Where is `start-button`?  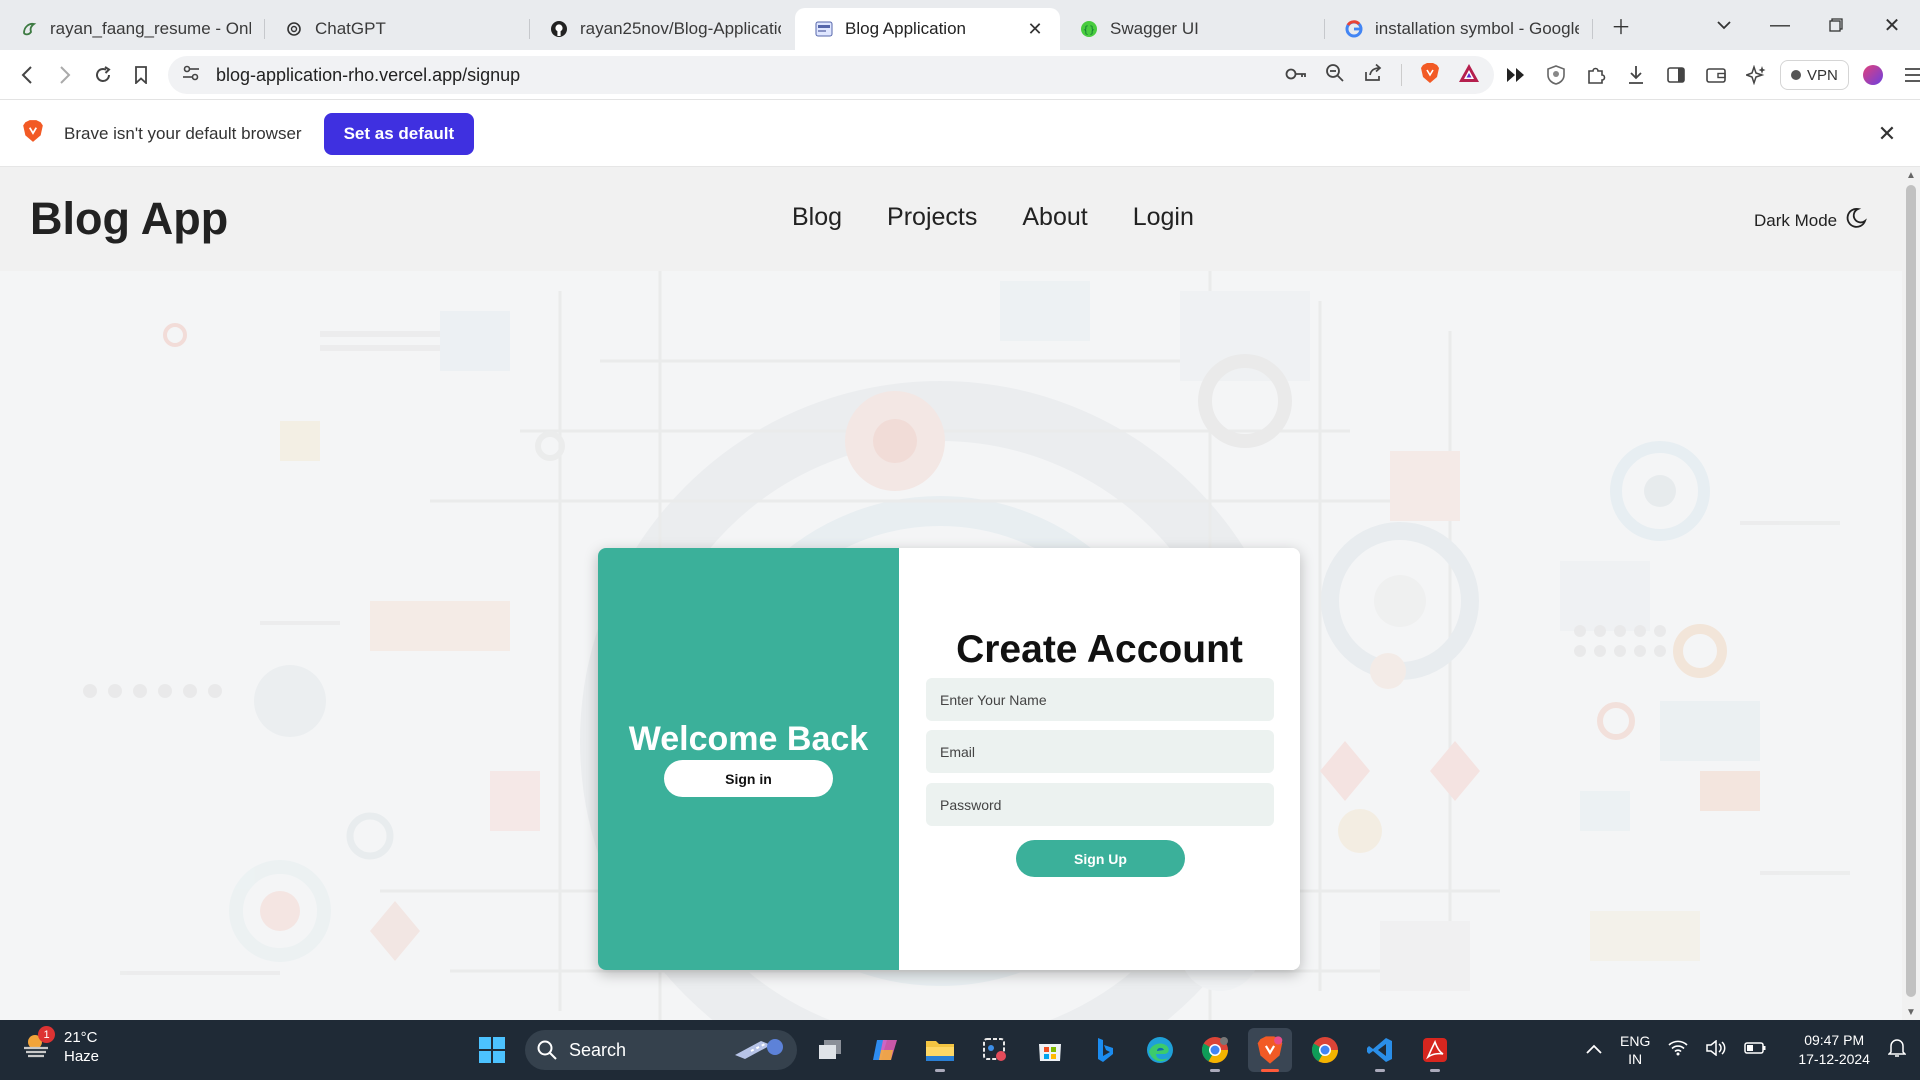
start-button is located at coordinates (492, 1050).